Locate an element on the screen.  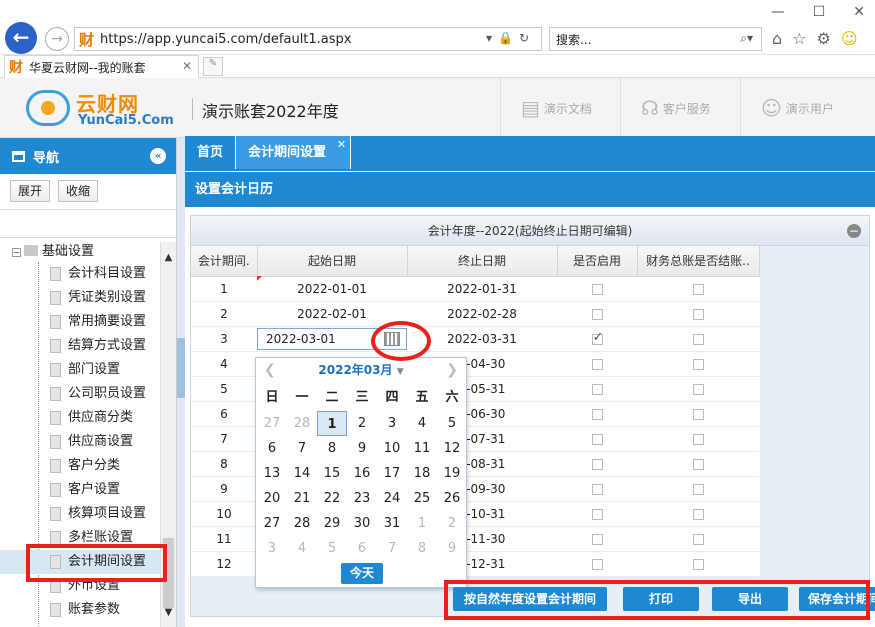
calendar-day: 12 is located at coordinates (452, 448).